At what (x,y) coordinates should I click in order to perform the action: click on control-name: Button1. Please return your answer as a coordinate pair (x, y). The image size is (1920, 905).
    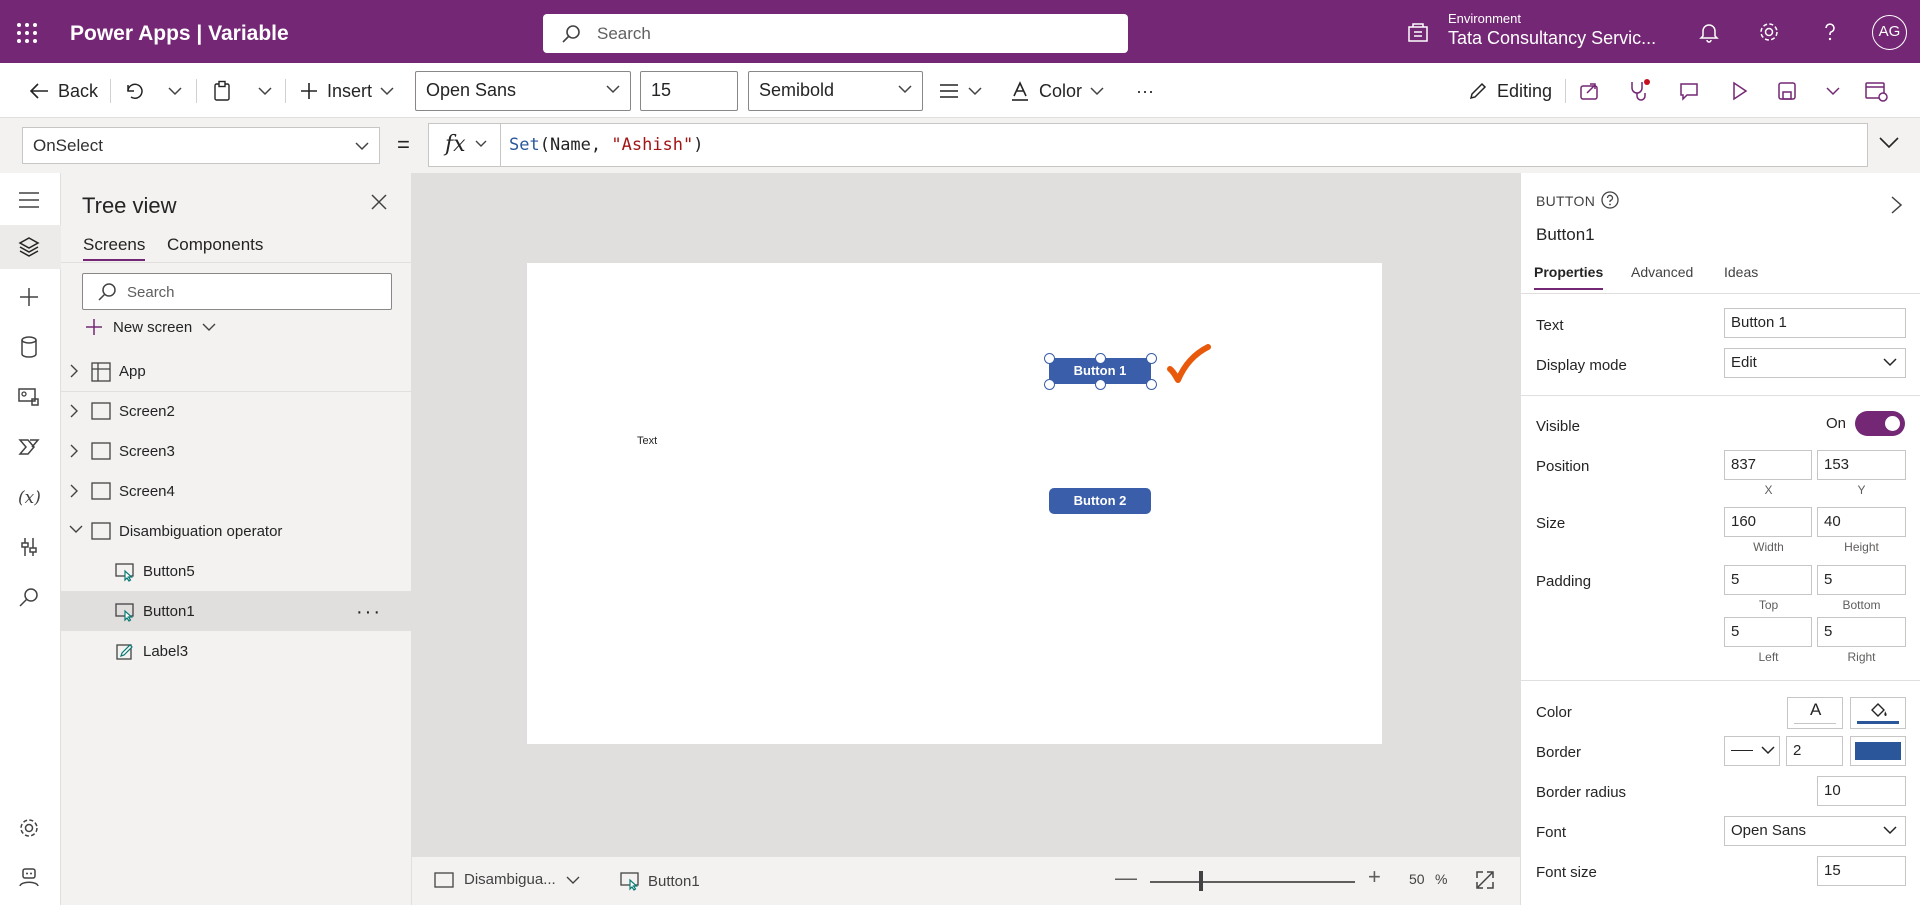
    Looking at the image, I should click on (1565, 235).